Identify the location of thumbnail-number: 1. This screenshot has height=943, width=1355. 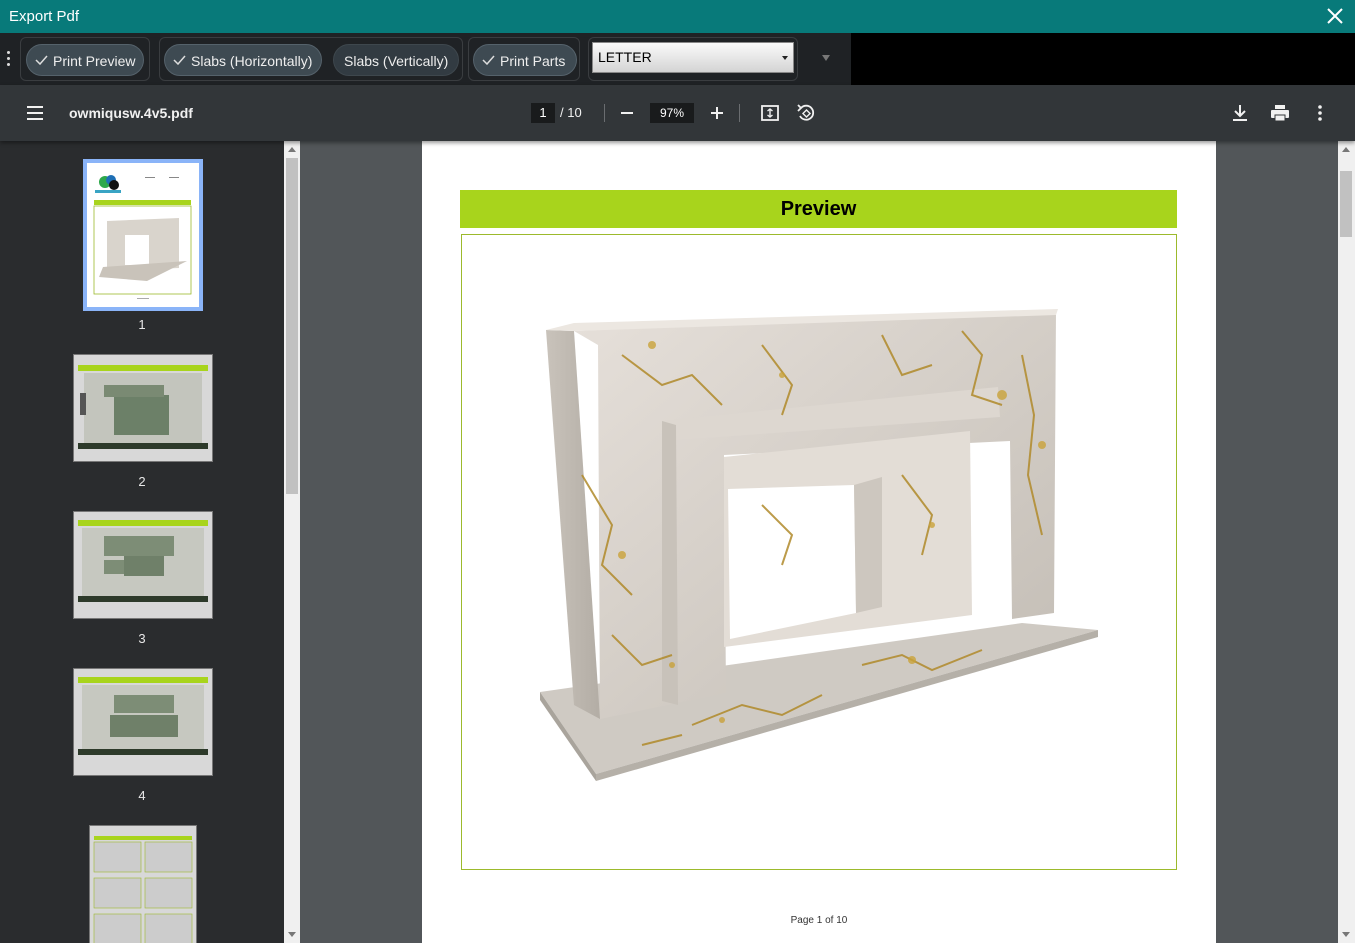
(142, 324).